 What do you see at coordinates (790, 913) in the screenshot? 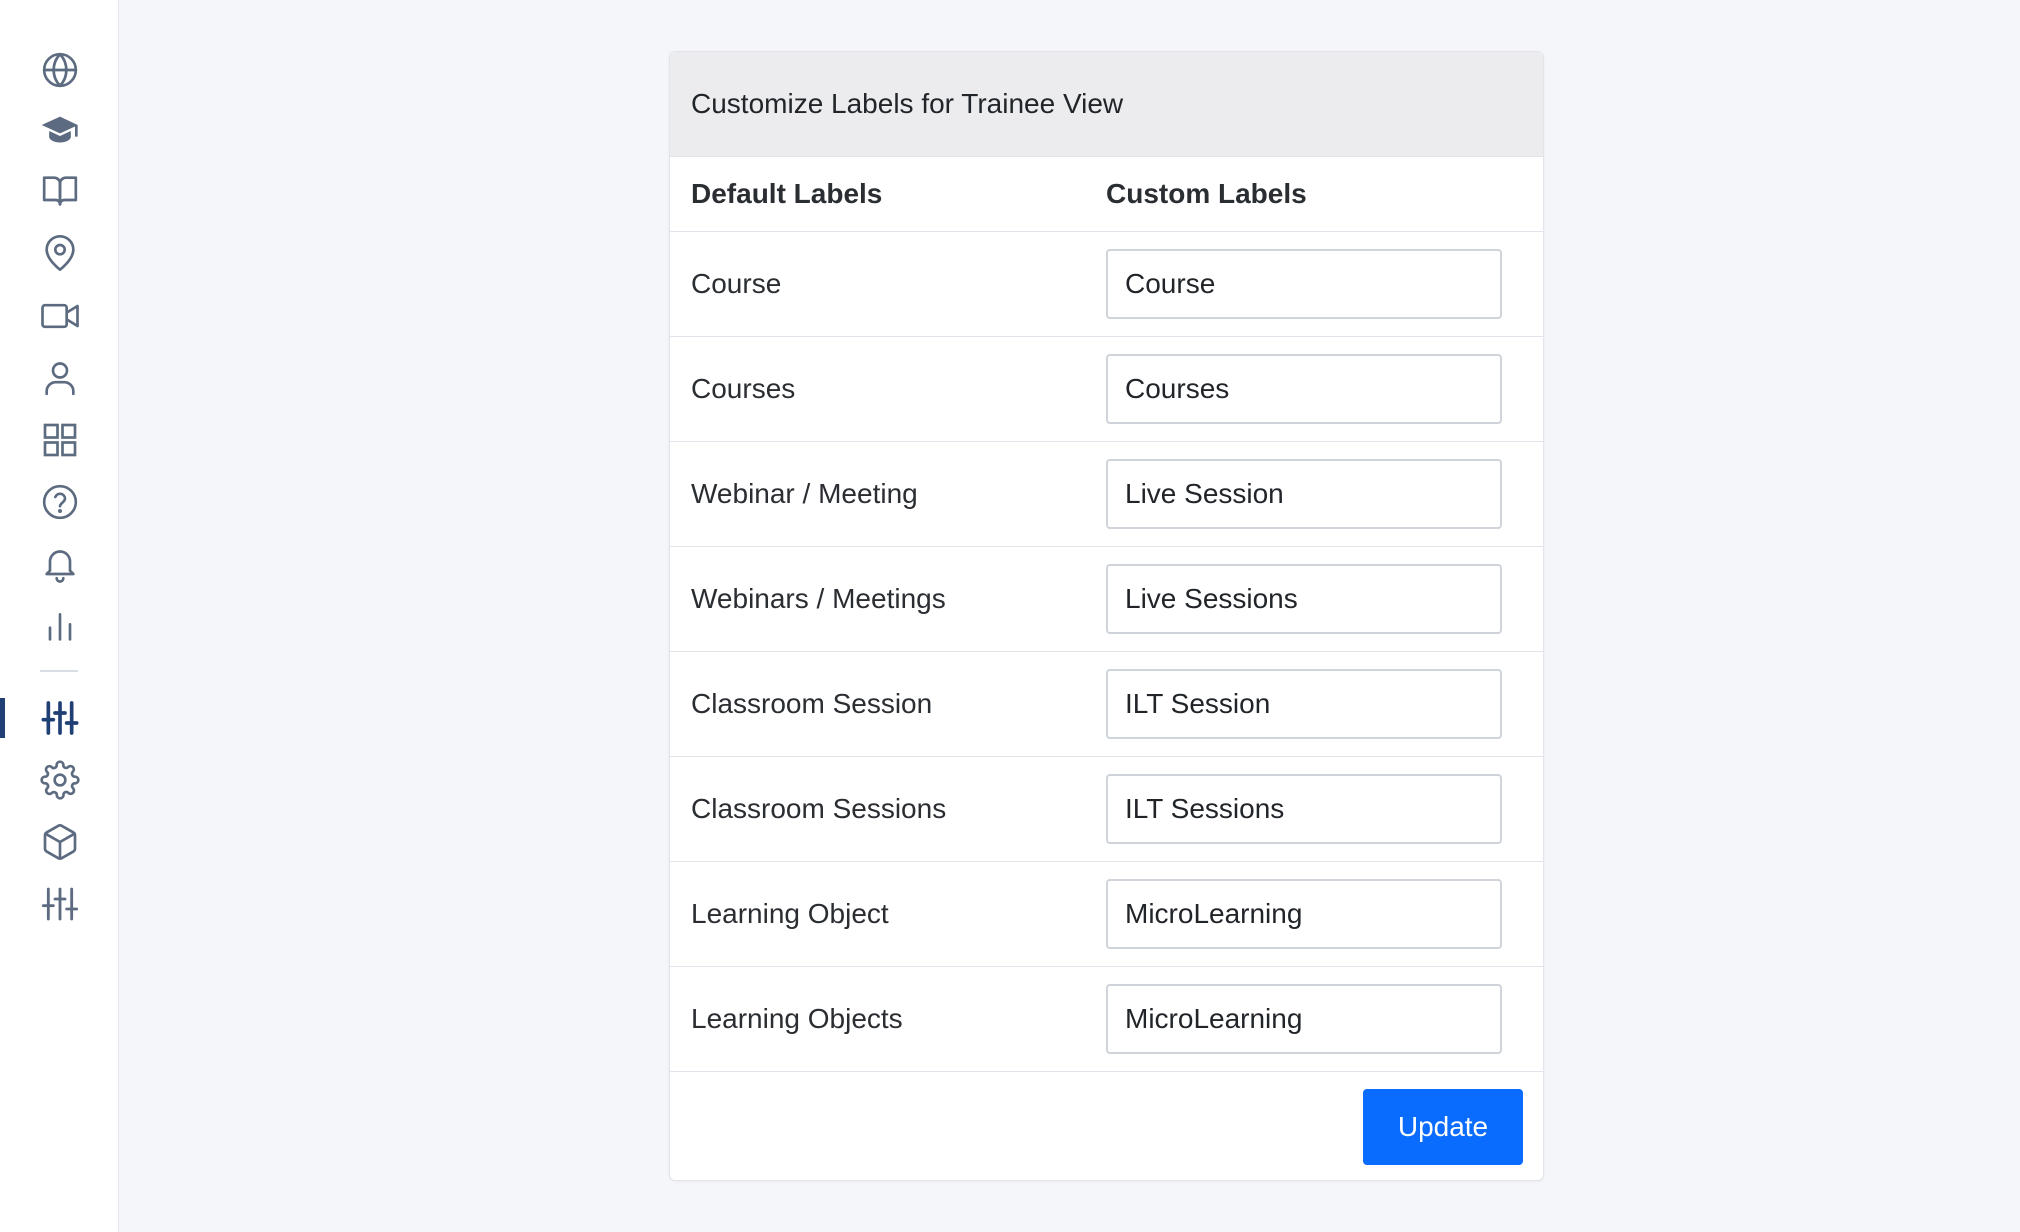
I see `default-label: Learning Object` at bounding box center [790, 913].